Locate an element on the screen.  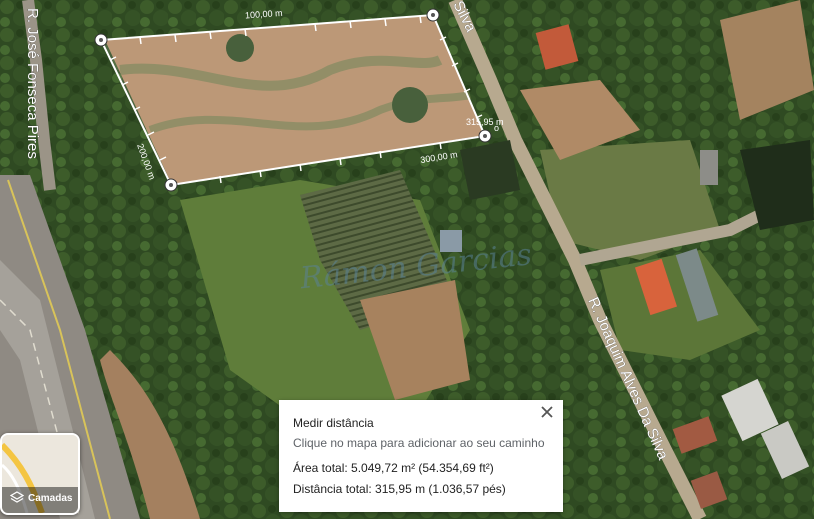
street-label-jose-fonseca-pires: R. José Fonseca Pires is located at coordinates (32, 83).